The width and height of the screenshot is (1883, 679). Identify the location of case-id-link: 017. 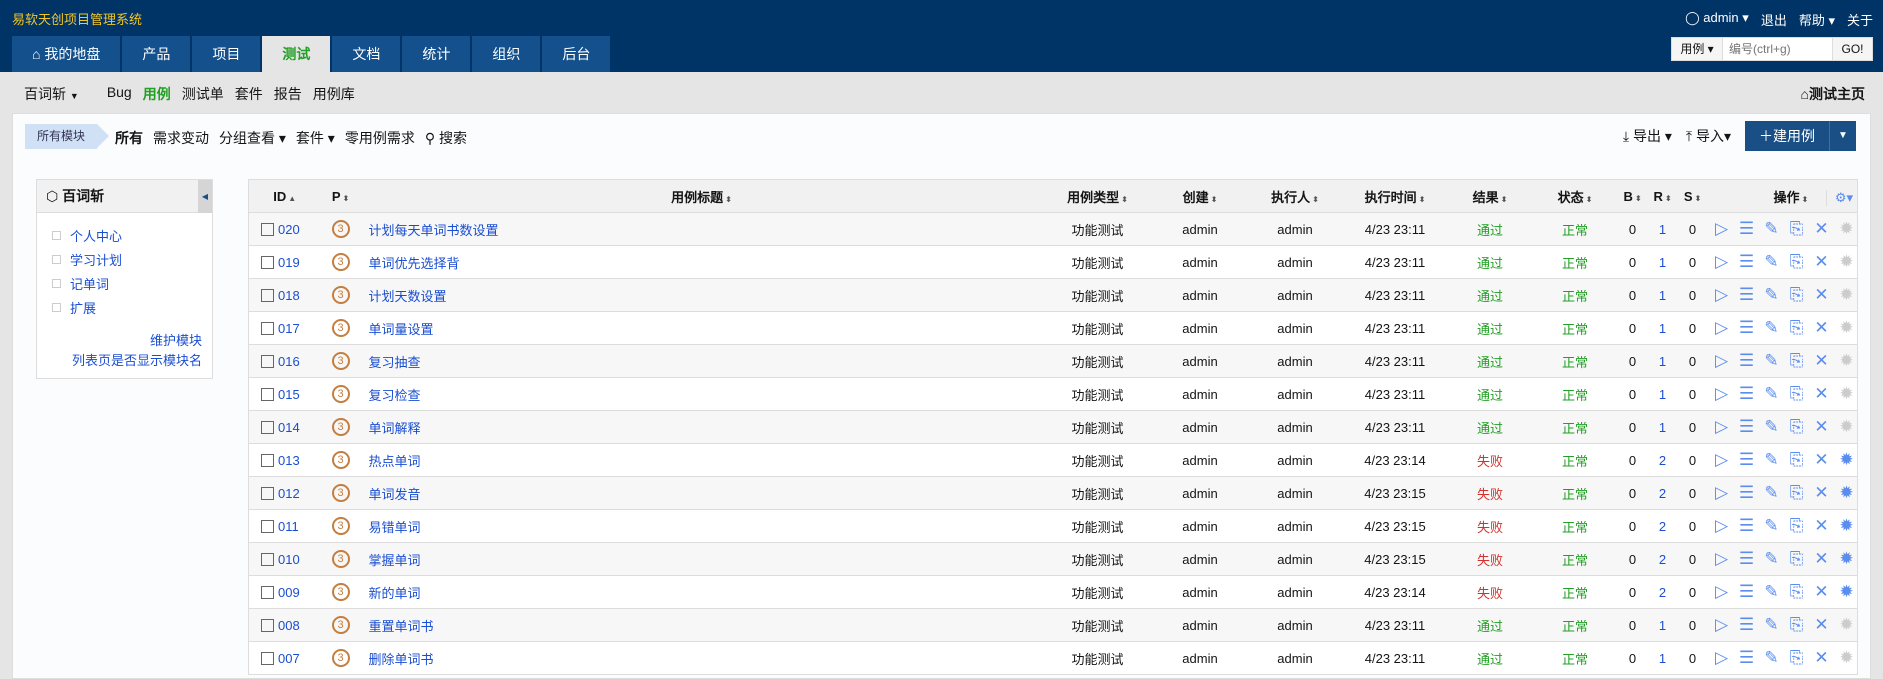
(289, 328).